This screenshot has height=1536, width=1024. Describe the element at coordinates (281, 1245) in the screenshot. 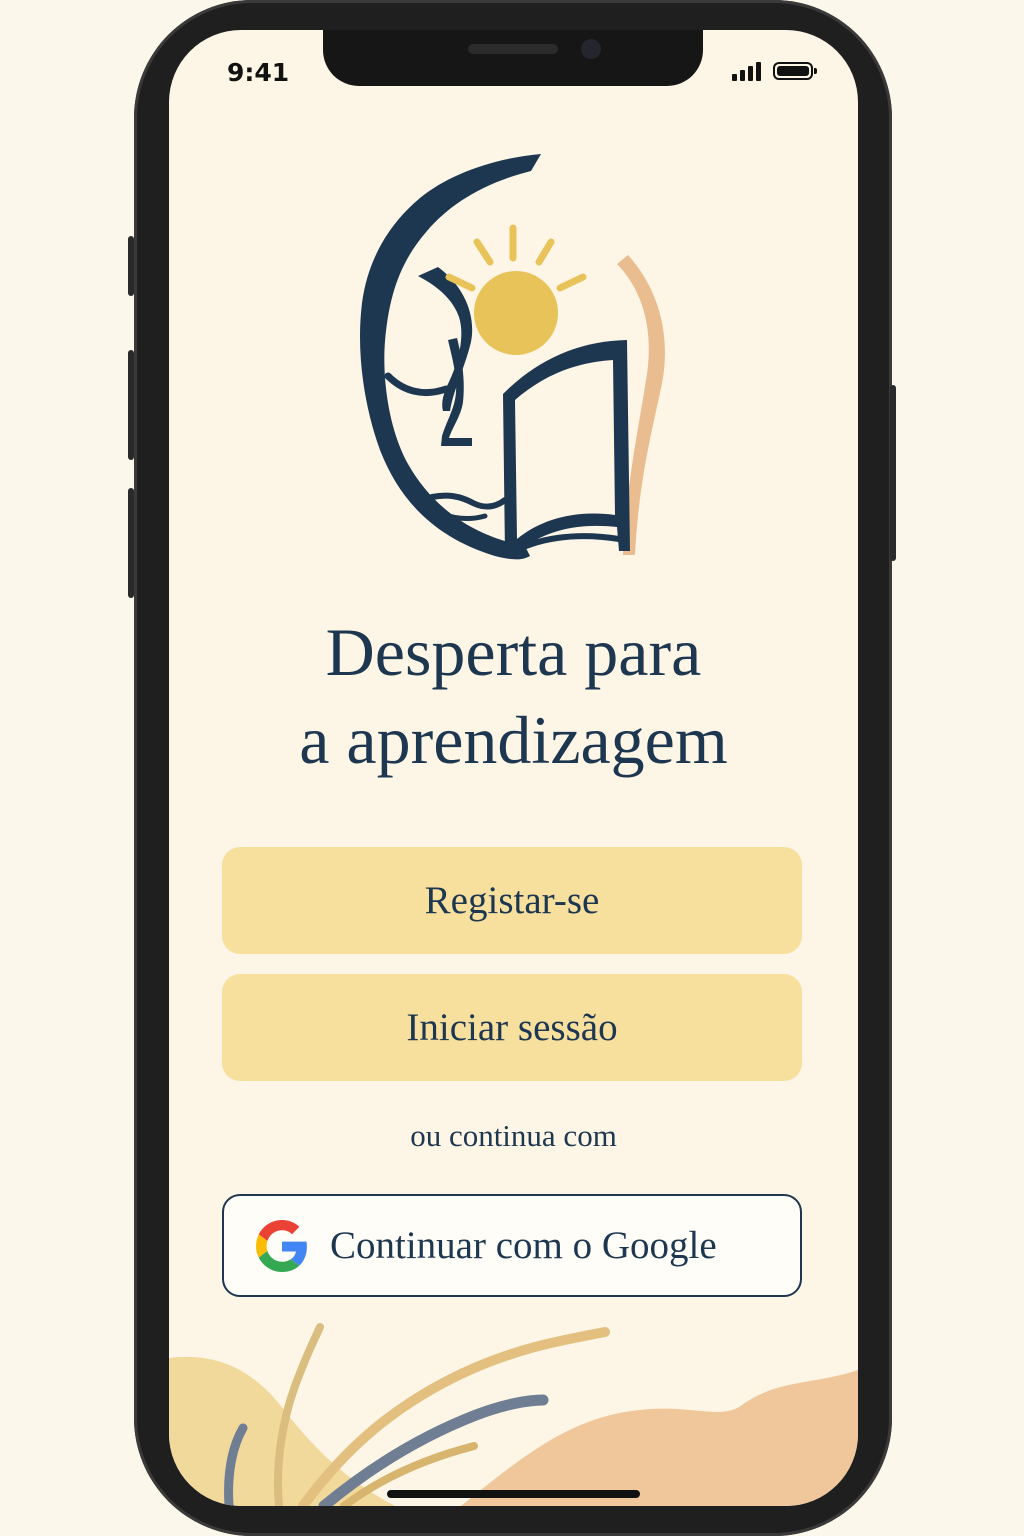

I see `google-g-icon` at that location.